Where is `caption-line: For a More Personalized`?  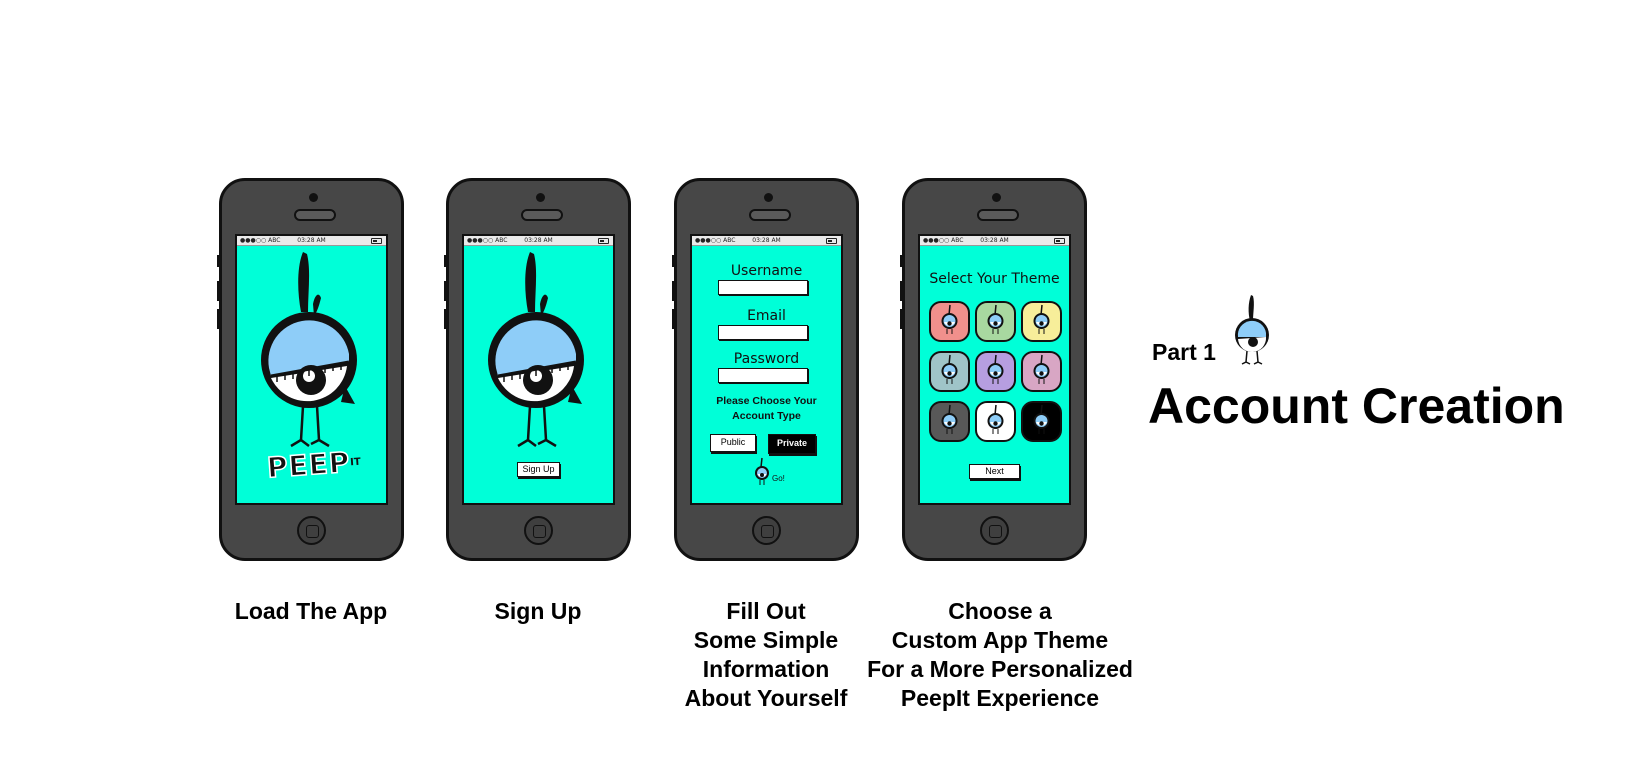
caption-line: For a More Personalized is located at coordinates (1000, 669).